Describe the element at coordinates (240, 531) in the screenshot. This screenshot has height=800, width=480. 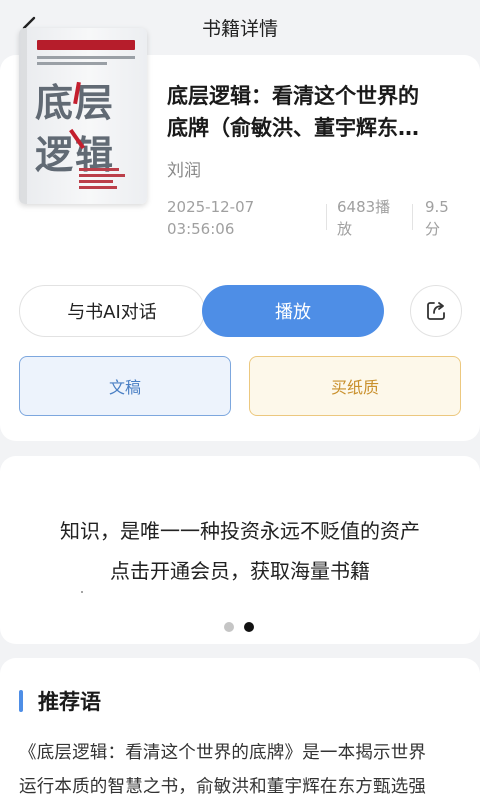
I see `banner-line: 知识，是唯一一种投资永远不贬值的资产` at that location.